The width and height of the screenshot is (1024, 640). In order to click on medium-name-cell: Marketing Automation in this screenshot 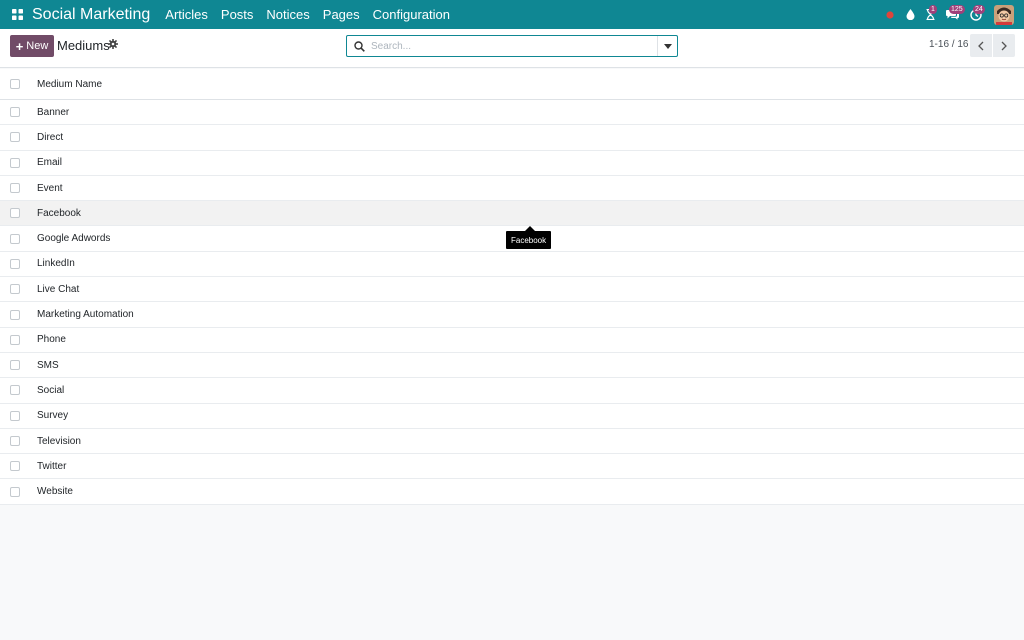, I will do `click(85, 315)`.